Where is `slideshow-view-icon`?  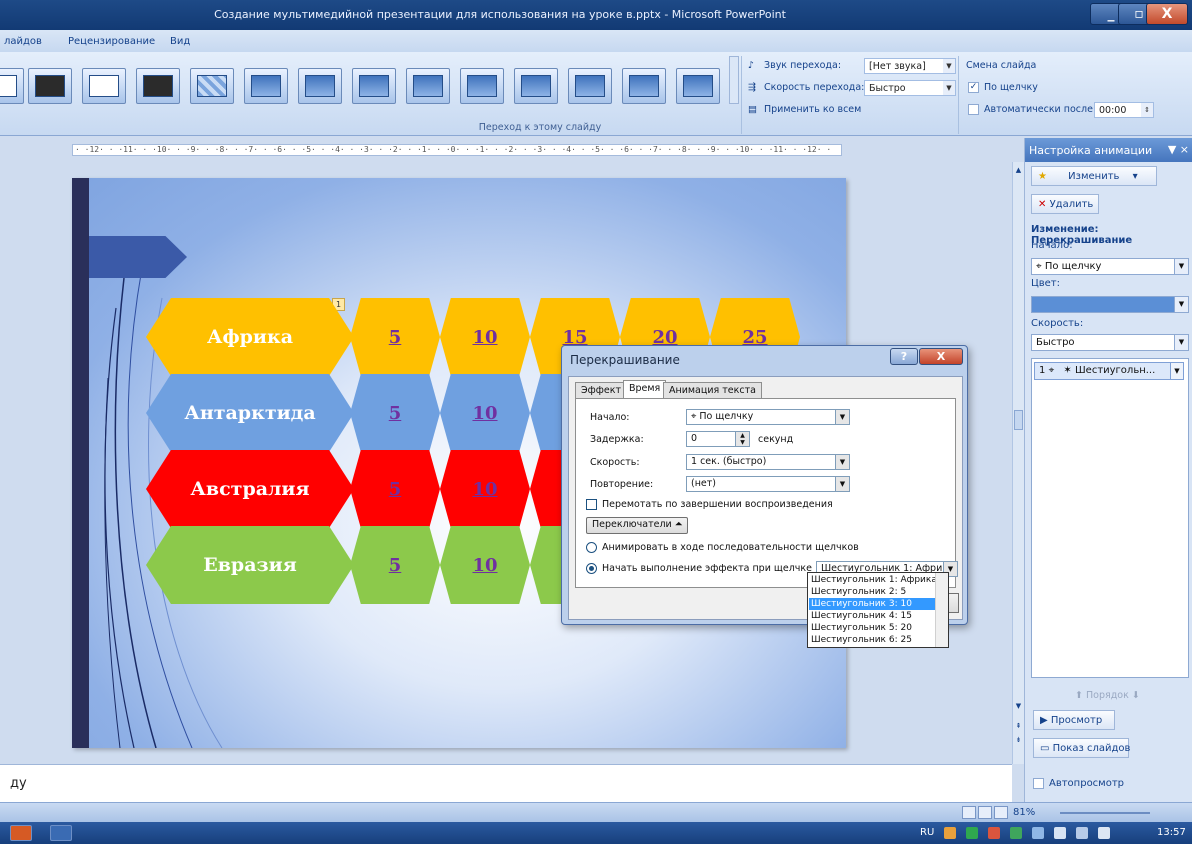
slideshow-view-icon is located at coordinates (1001, 812).